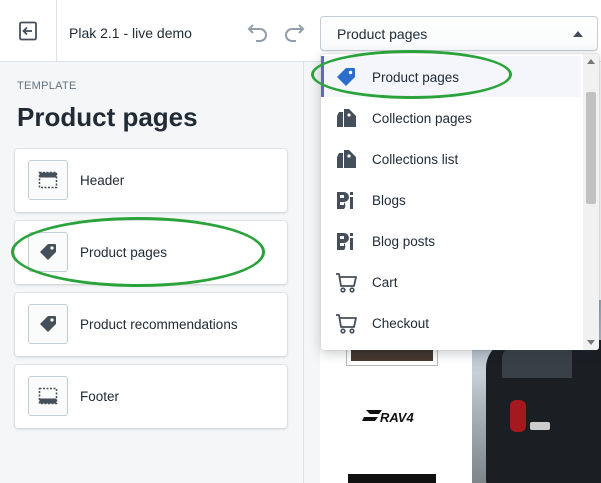 The image size is (601, 483). What do you see at coordinates (258, 32) in the screenshot?
I see `undo-icon` at bounding box center [258, 32].